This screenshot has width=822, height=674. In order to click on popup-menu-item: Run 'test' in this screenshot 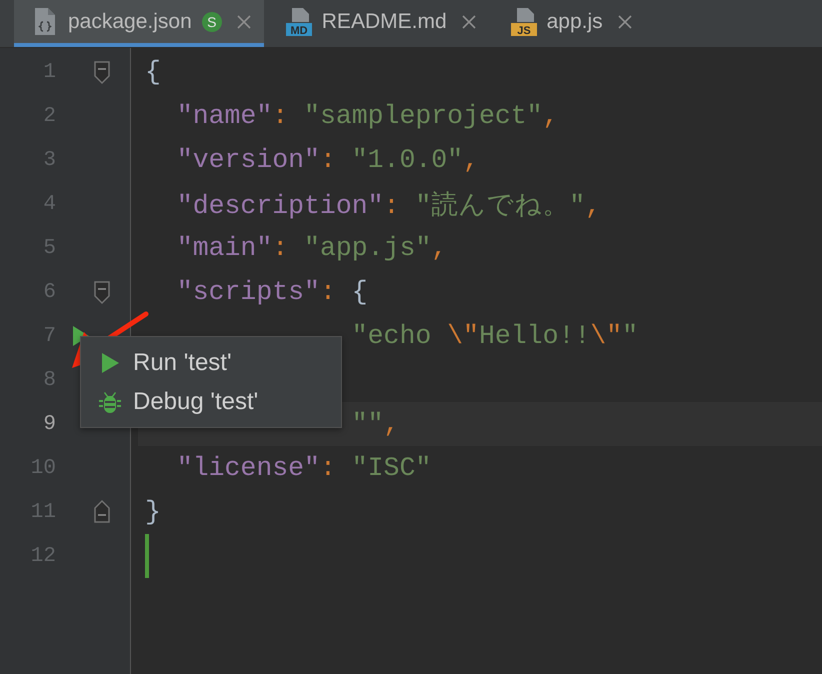, I will do `click(163, 362)`.